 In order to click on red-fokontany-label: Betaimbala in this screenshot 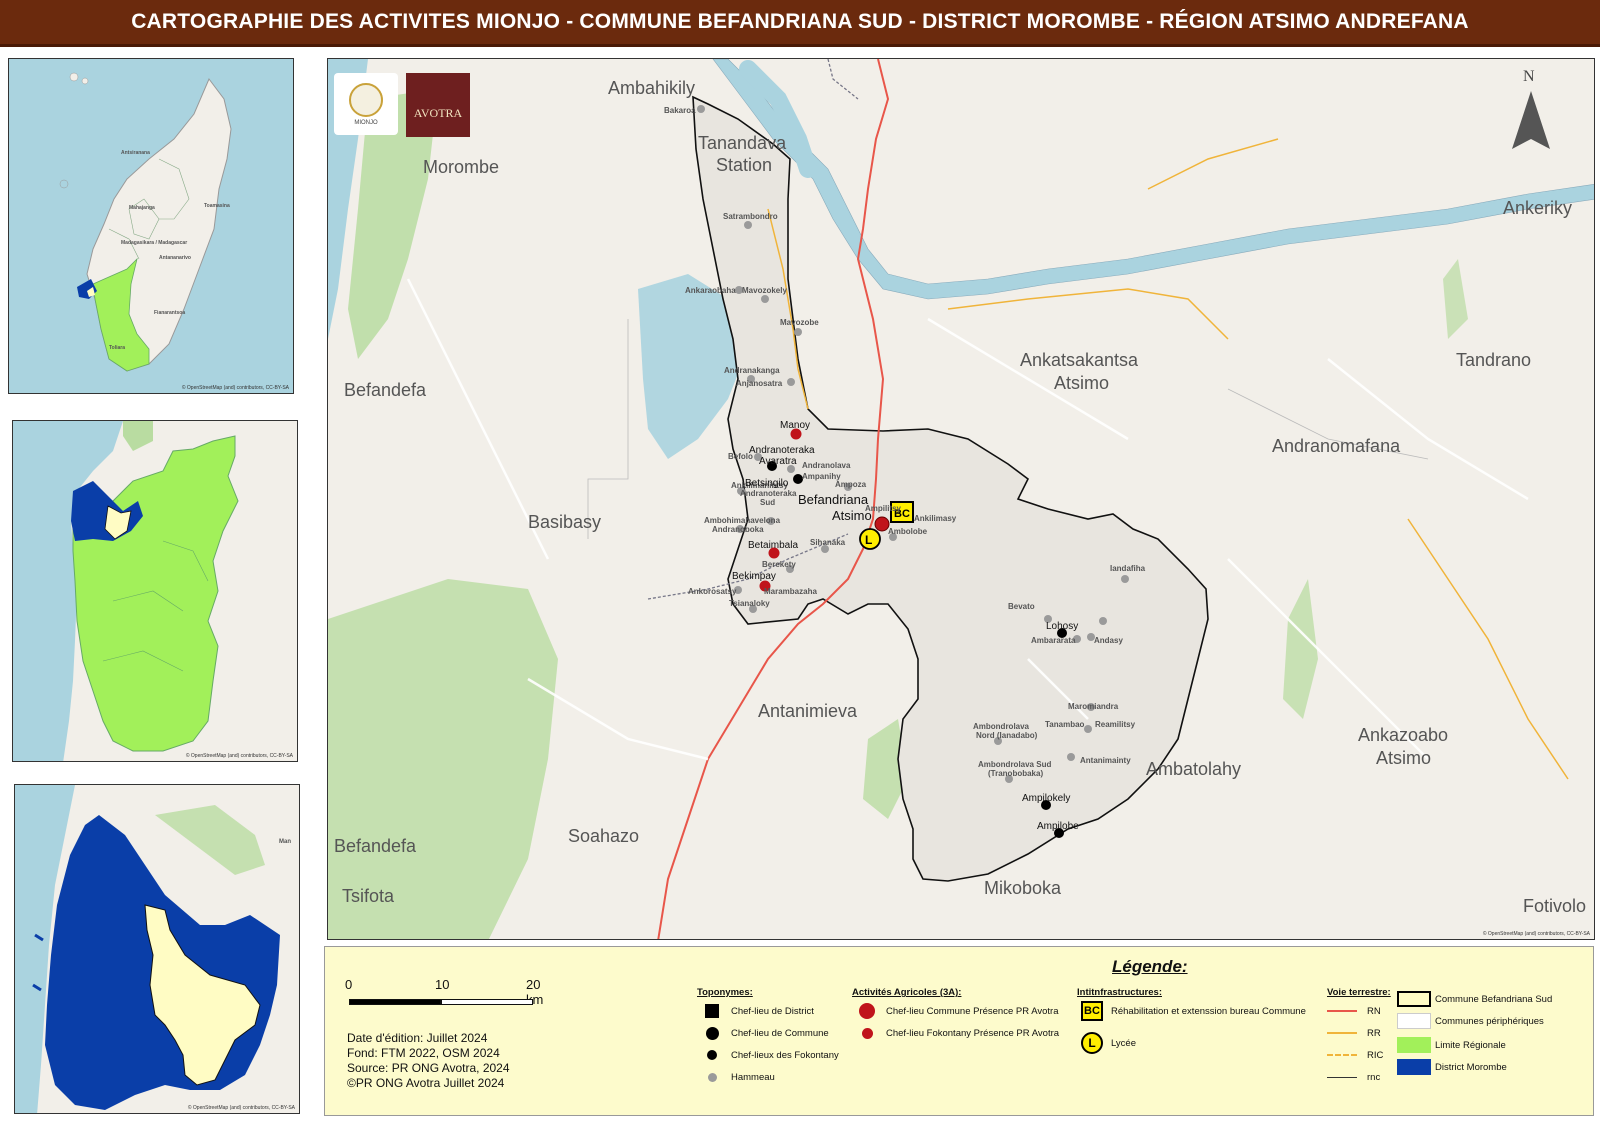, I will do `click(773, 545)`.